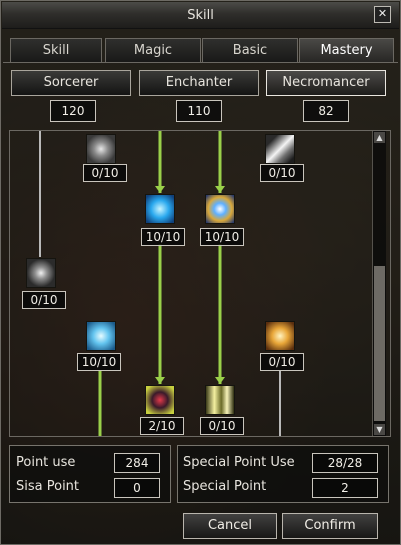 The image size is (401, 545). Describe the element at coordinates (345, 463) in the screenshot. I see `special-point-use-value: 28/28` at that location.